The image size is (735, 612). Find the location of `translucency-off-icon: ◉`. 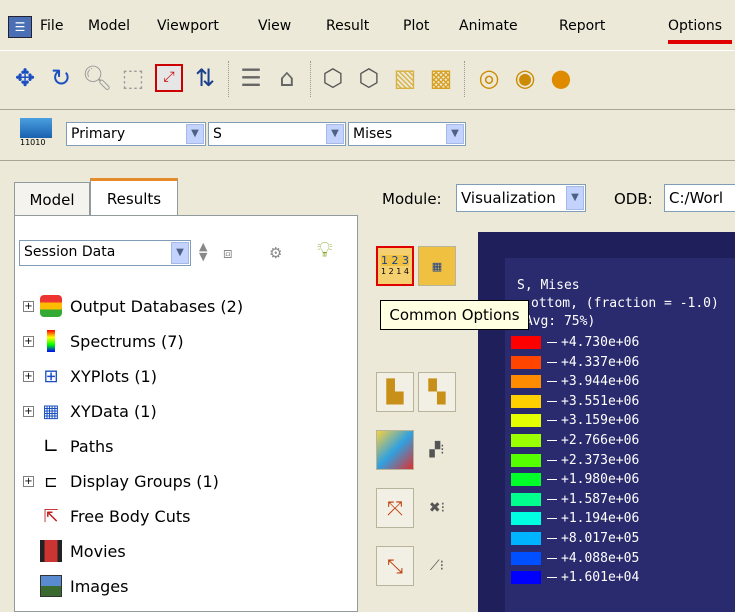

translucency-off-icon: ◉ is located at coordinates (525, 78).